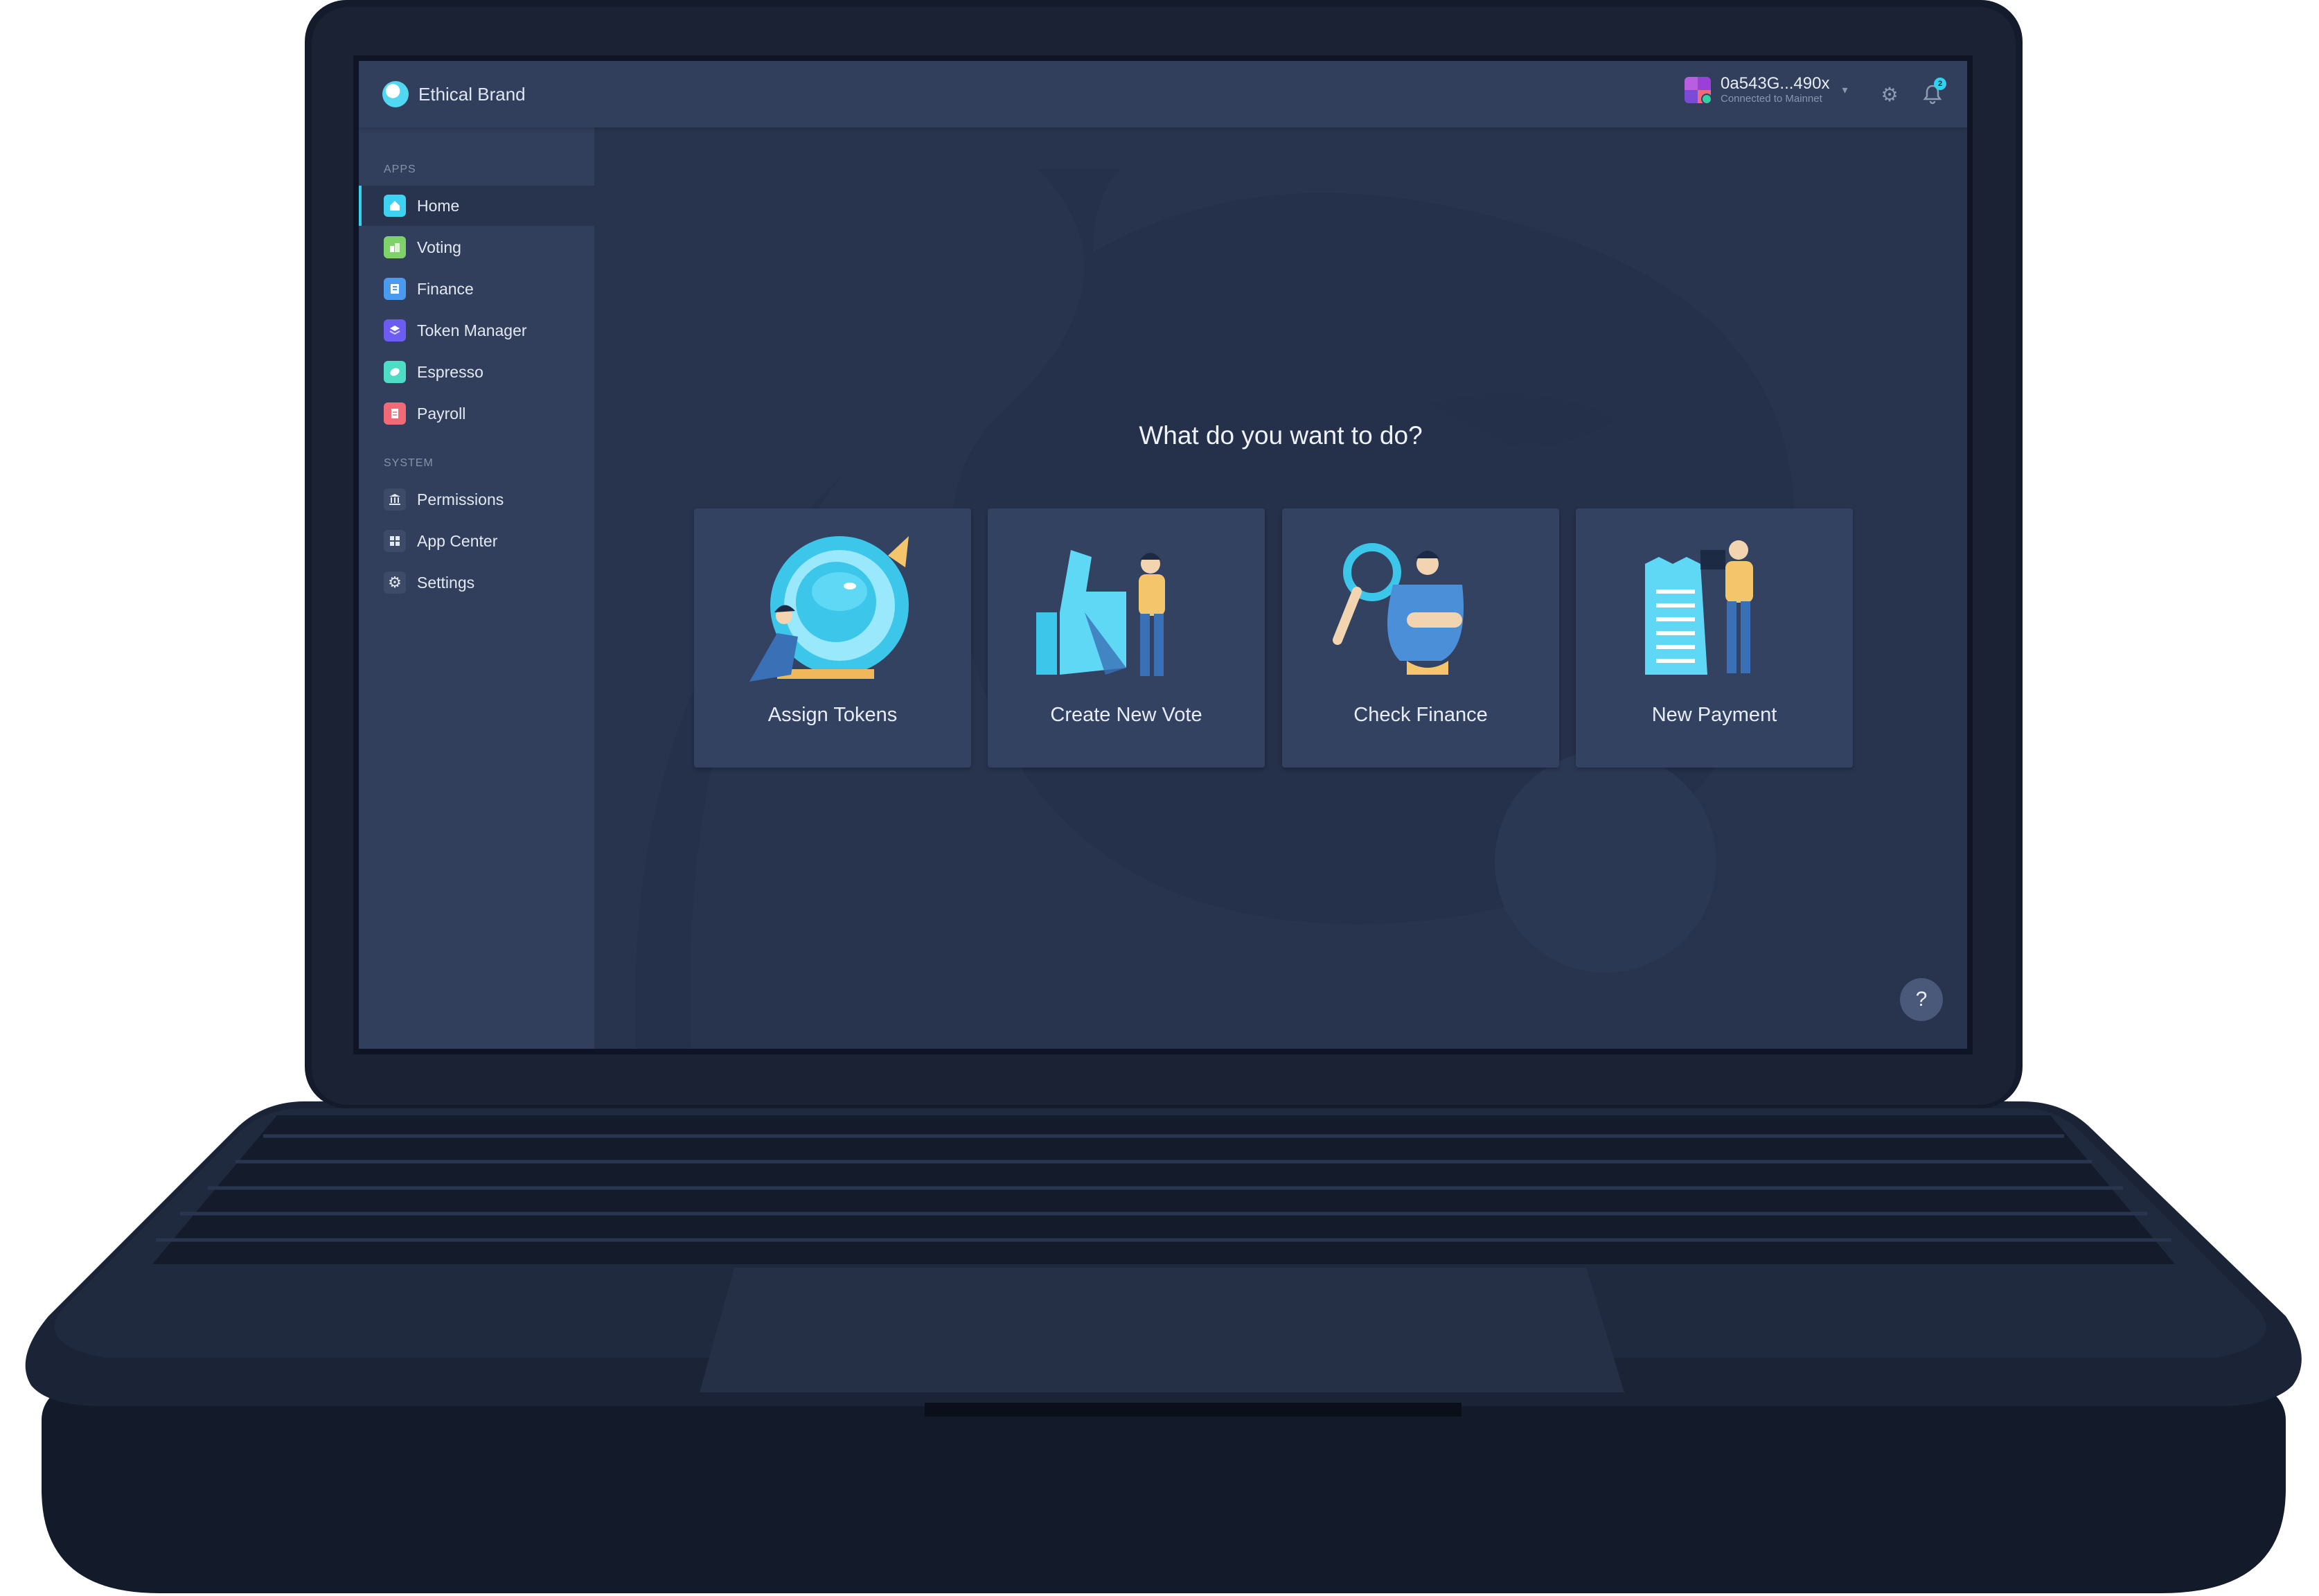  I want to click on org-switcher: Ethical Brand, so click(454, 94).